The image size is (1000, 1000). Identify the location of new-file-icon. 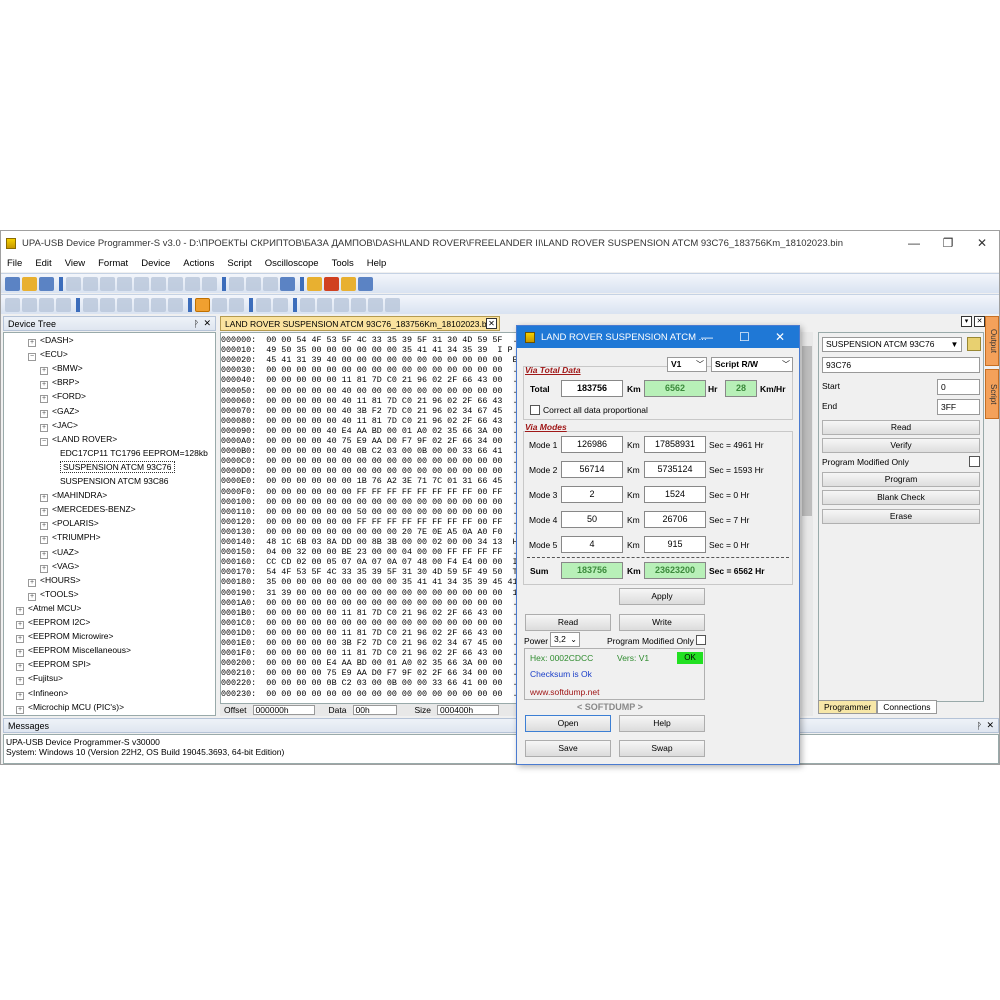
(12, 283).